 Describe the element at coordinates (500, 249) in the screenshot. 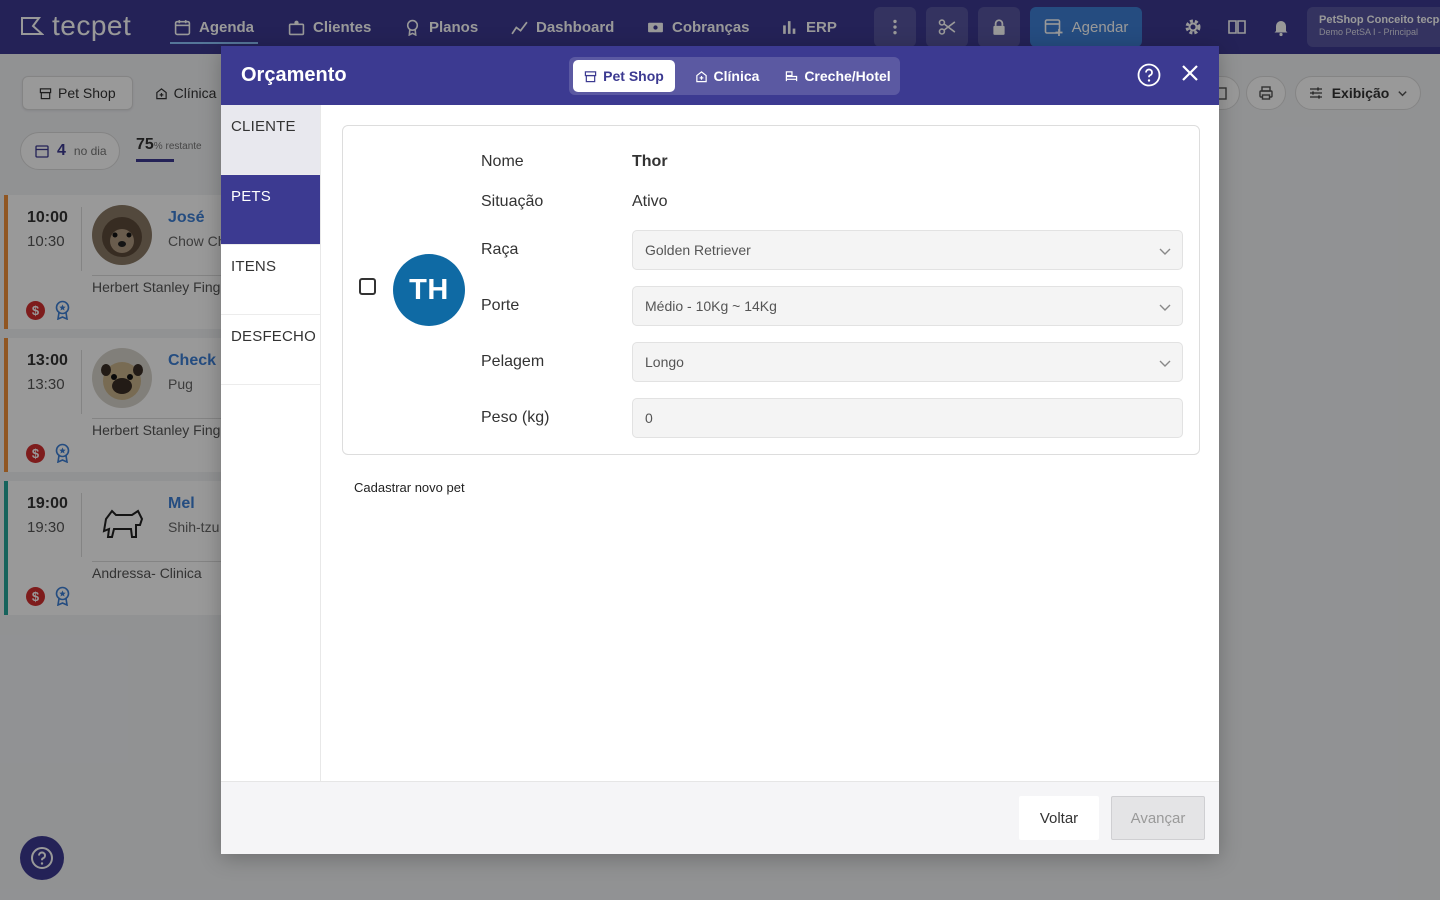

I see `raca-label: Raça` at that location.